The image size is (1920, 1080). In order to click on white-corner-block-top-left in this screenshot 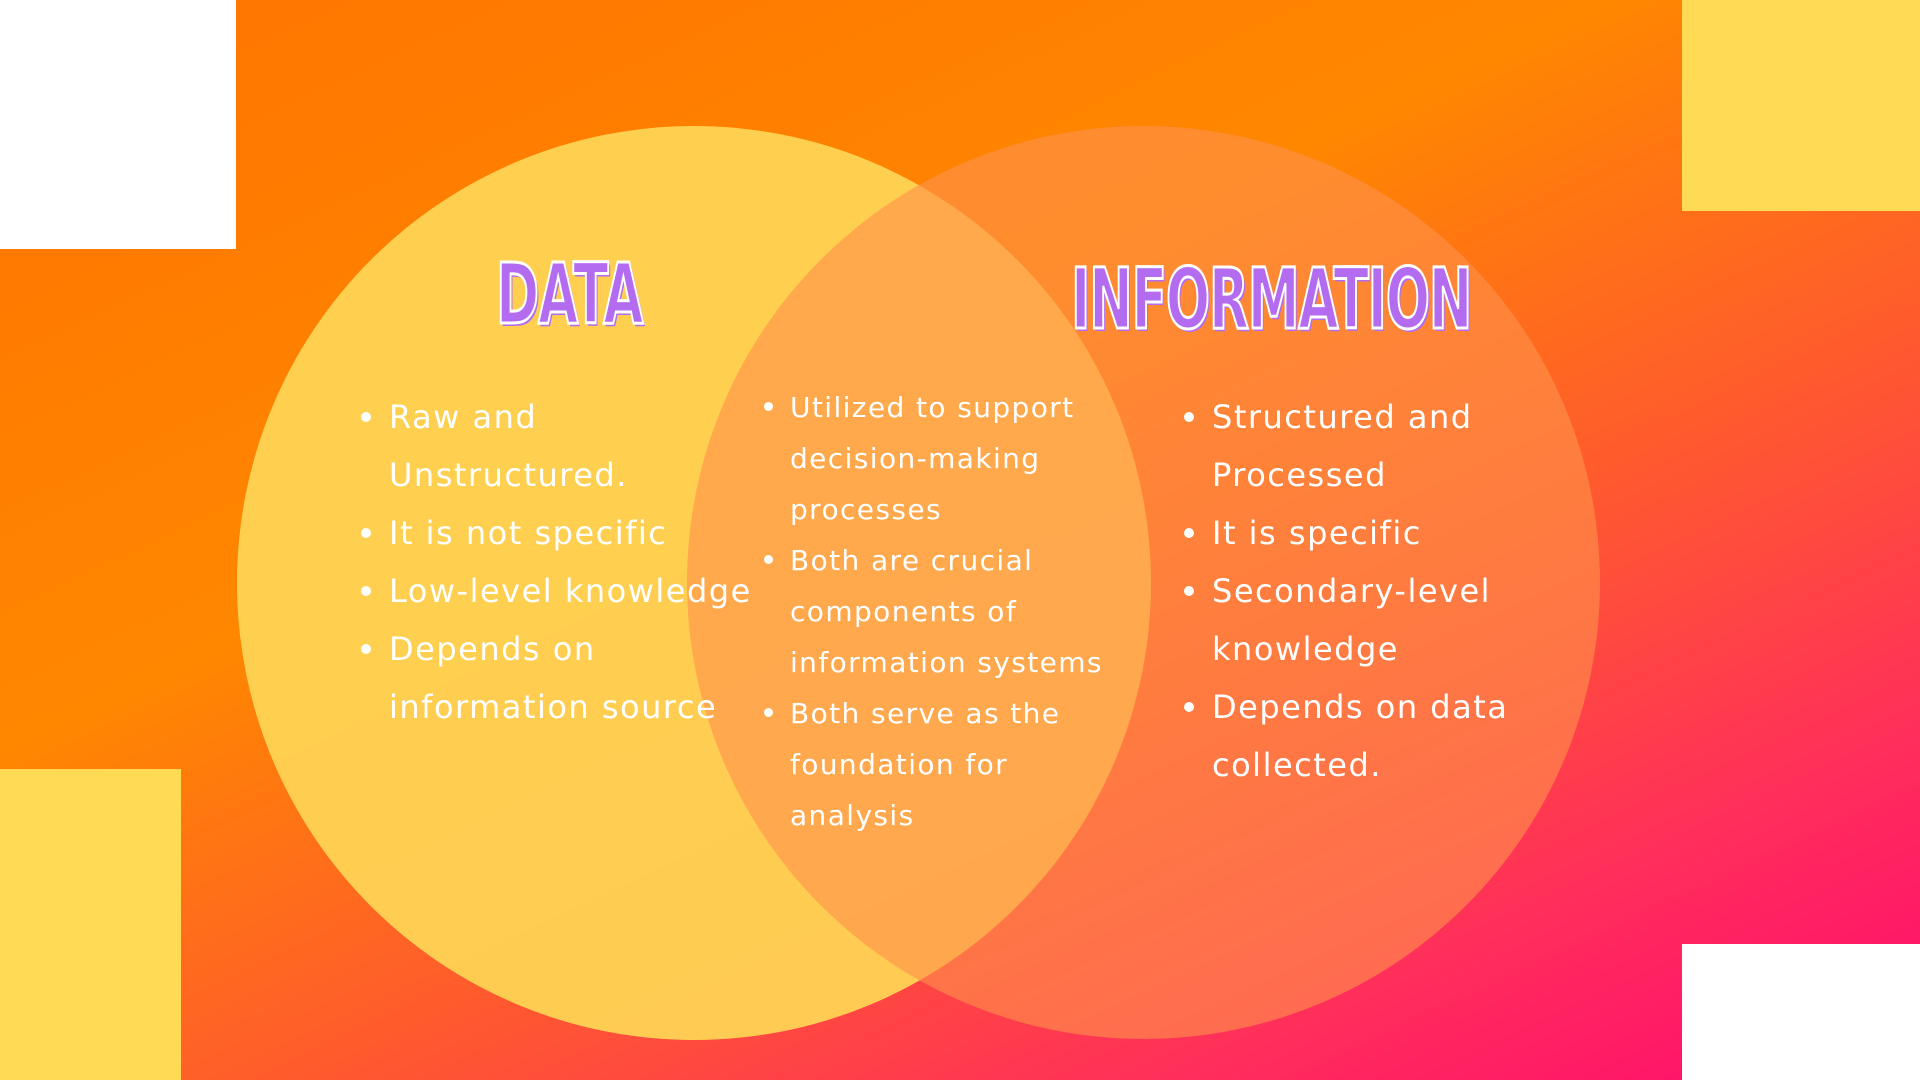, I will do `click(118, 124)`.